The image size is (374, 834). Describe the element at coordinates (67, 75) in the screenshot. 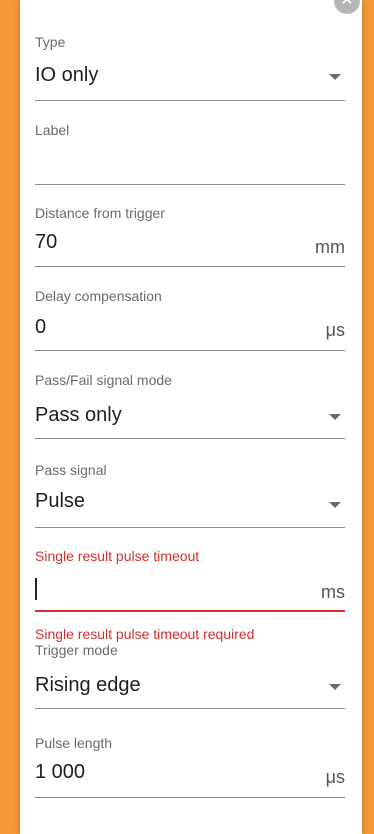

I see `type-value: IO only` at that location.